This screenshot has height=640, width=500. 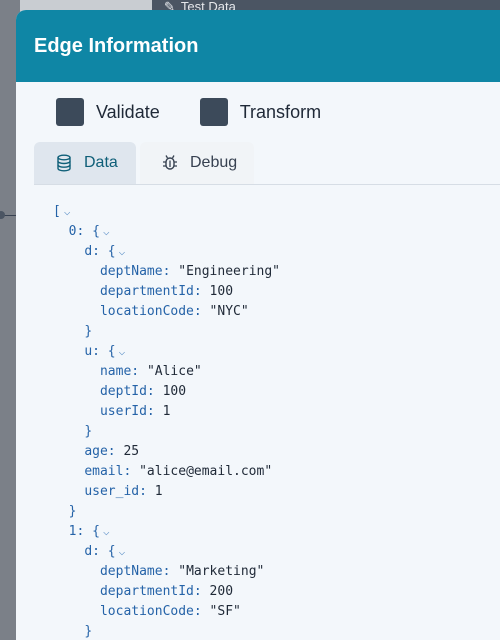 I want to click on json-line: deptName: "Engineering", so click(x=189, y=271).